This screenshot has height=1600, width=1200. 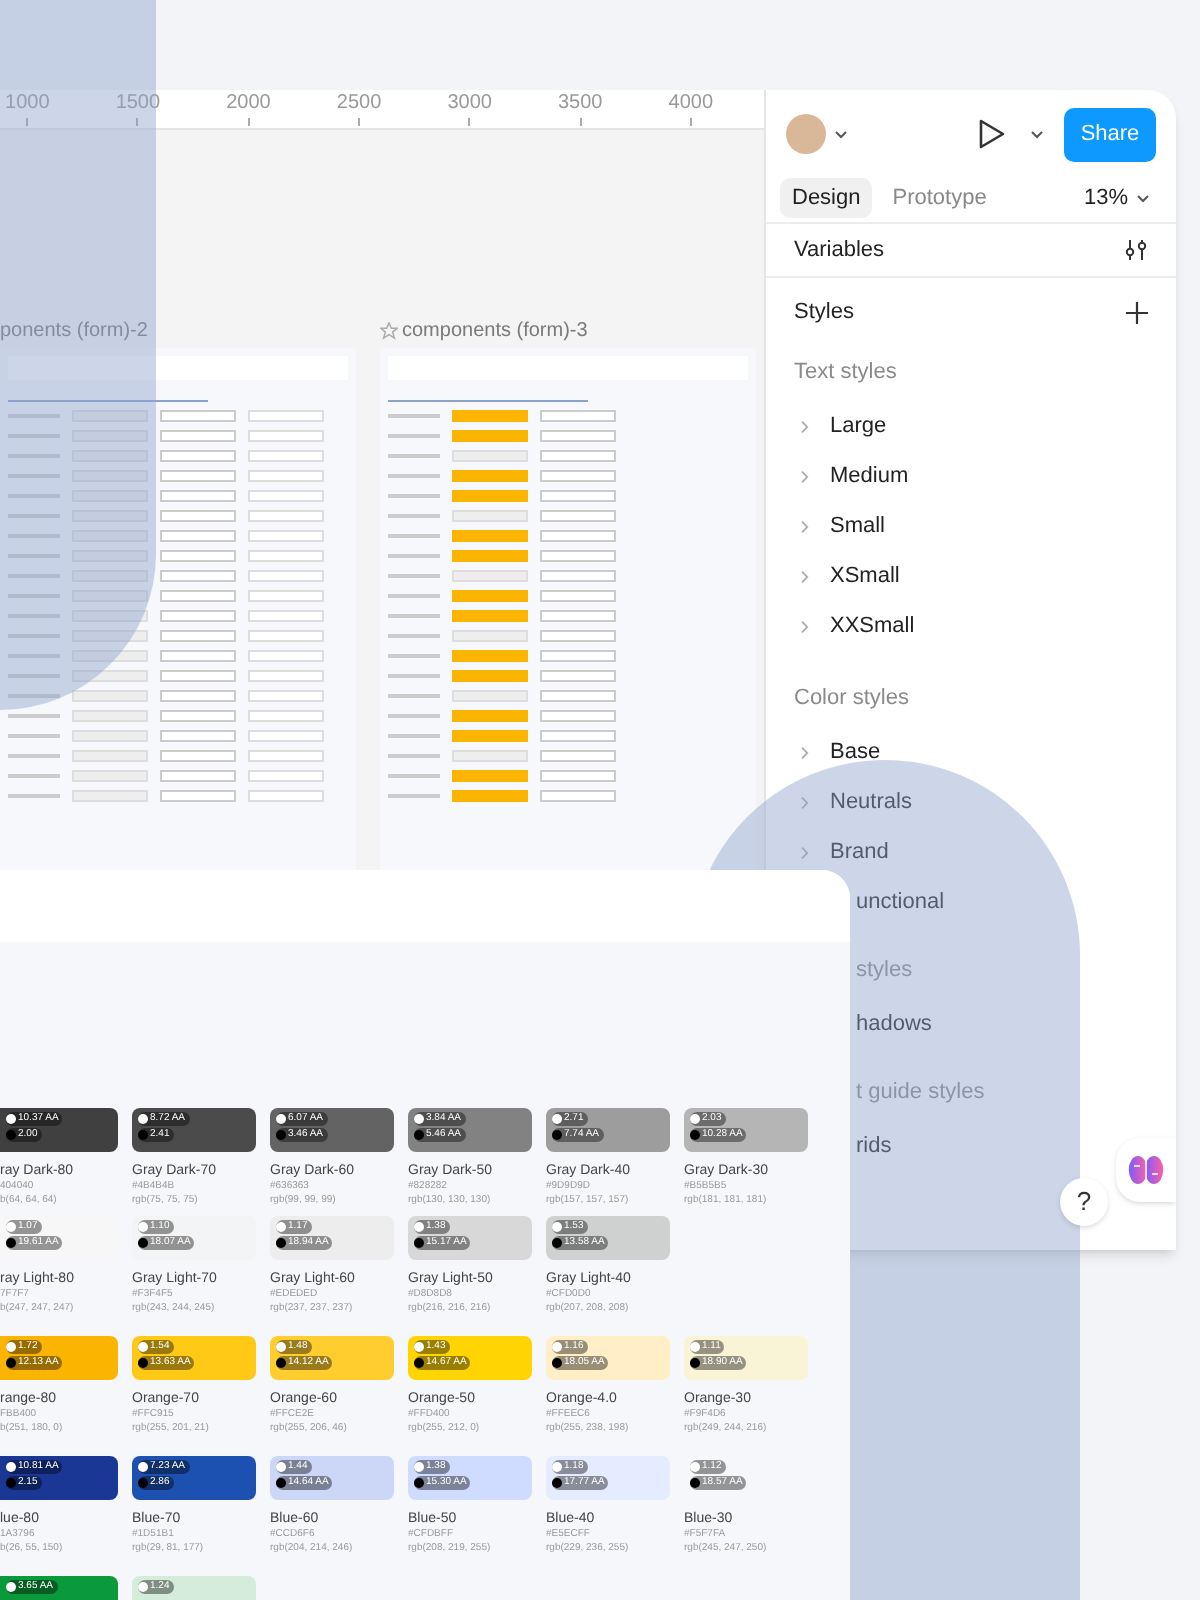 I want to click on section-title: Styles, so click(x=824, y=312).